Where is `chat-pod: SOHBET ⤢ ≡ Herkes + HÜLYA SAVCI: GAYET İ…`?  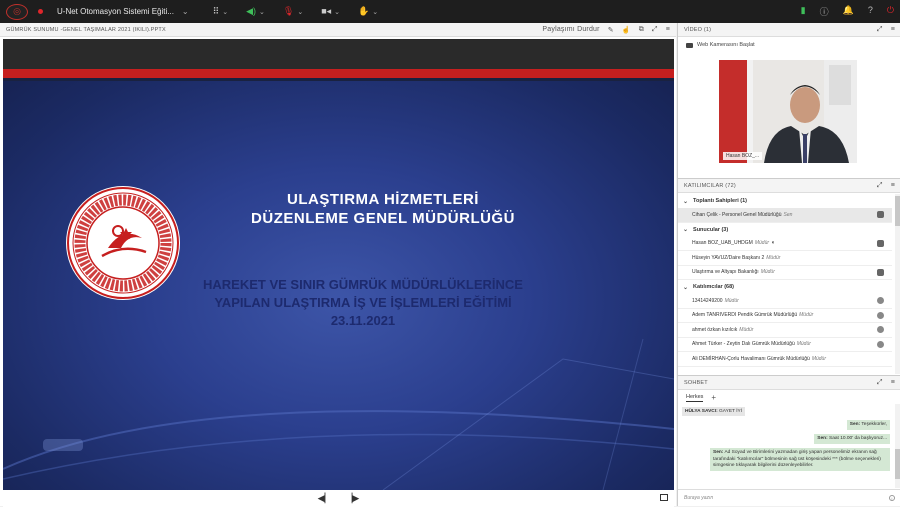
chat-pod: SOHBET ⤢ ≡ Herkes + HÜLYA SAVCI: GAYET İ… is located at coordinates (789, 440).